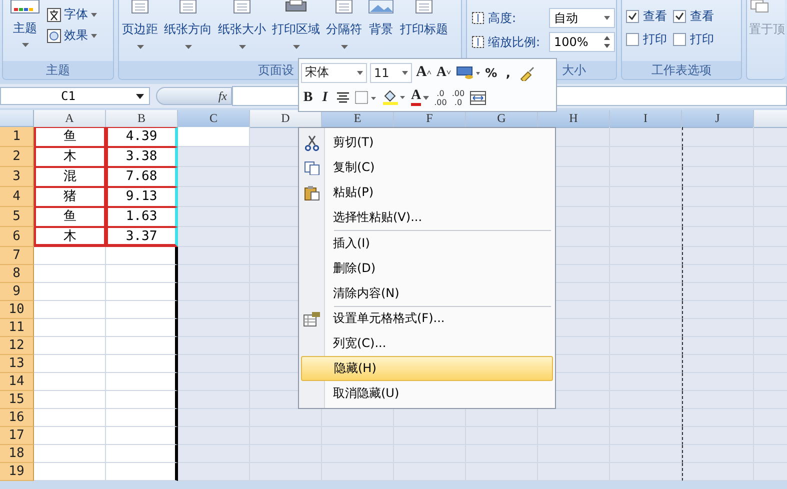 The image size is (787, 489). Describe the element at coordinates (515, 42) in the screenshot. I see `field-label: 缩放比例:` at that location.